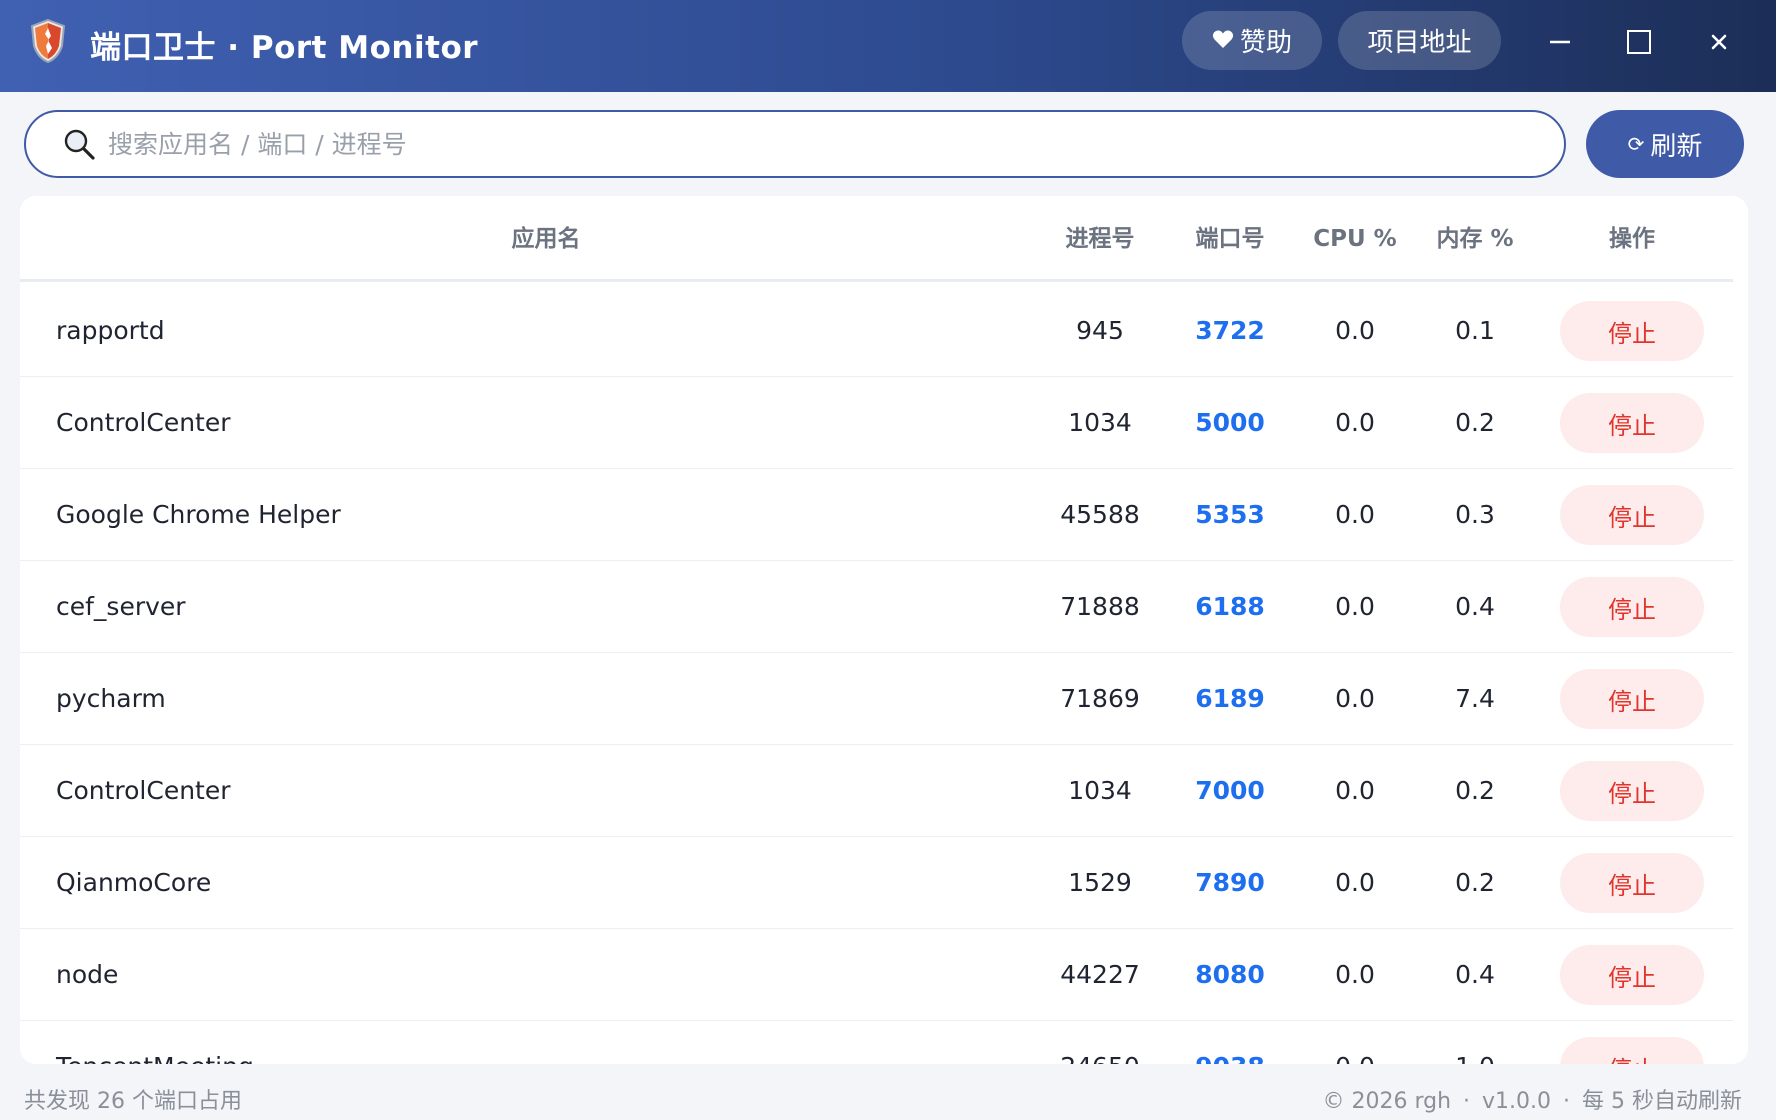 The height and width of the screenshot is (1120, 1776). What do you see at coordinates (1230, 606) in the screenshot?
I see `port-cell: 6188` at bounding box center [1230, 606].